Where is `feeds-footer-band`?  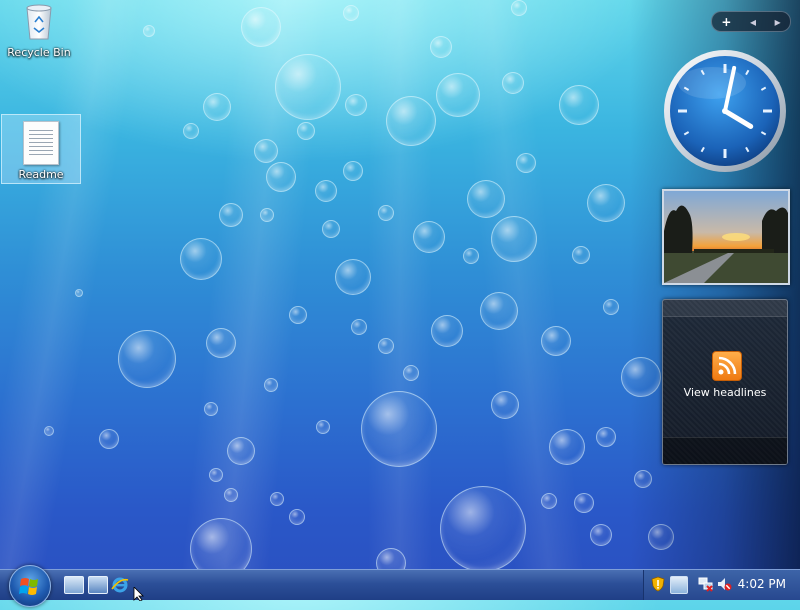 feeds-footer-band is located at coordinates (725, 450).